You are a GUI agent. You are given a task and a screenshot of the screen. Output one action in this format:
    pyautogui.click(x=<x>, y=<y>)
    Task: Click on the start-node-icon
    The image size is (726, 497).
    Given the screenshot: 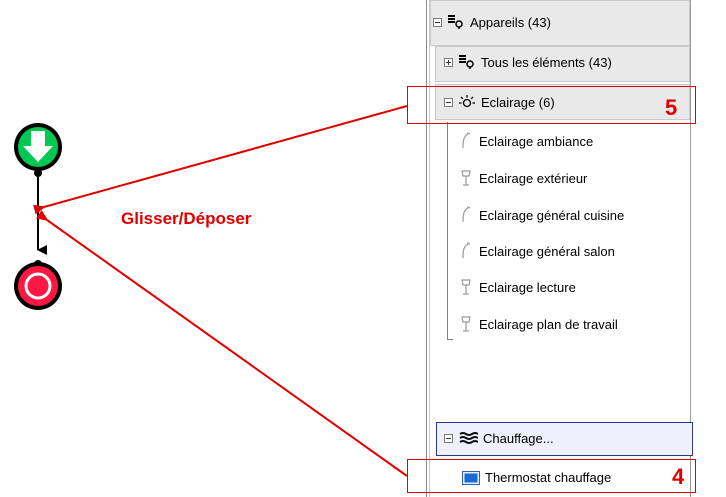 What is the action you would take?
    pyautogui.click(x=38, y=150)
    